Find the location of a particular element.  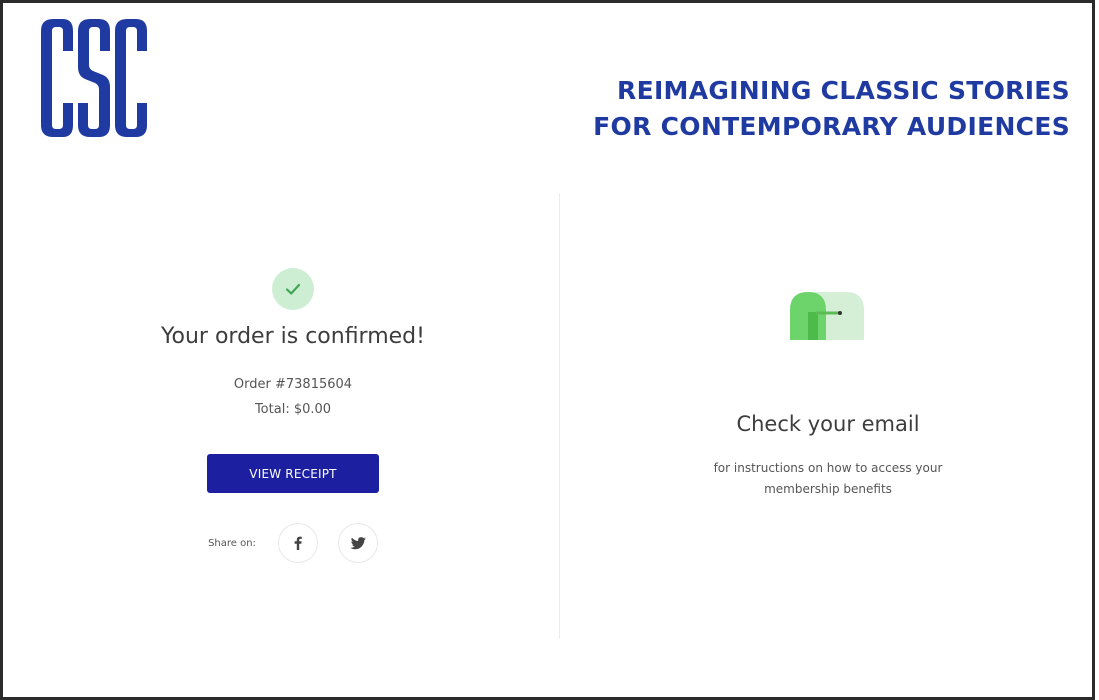

view-receipt-button: VIEW RECEIPT is located at coordinates (293, 473).